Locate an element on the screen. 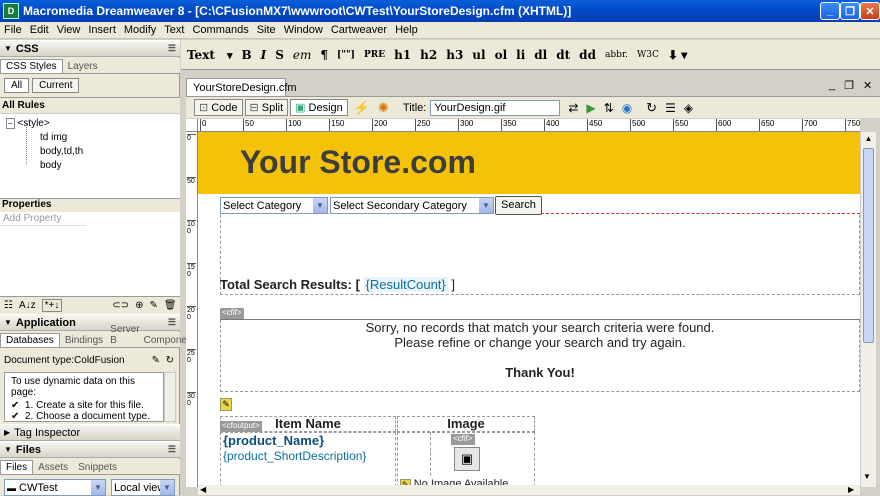 This screenshot has width=880, height=496. server-script-icon: ✎ is located at coordinates (226, 404).